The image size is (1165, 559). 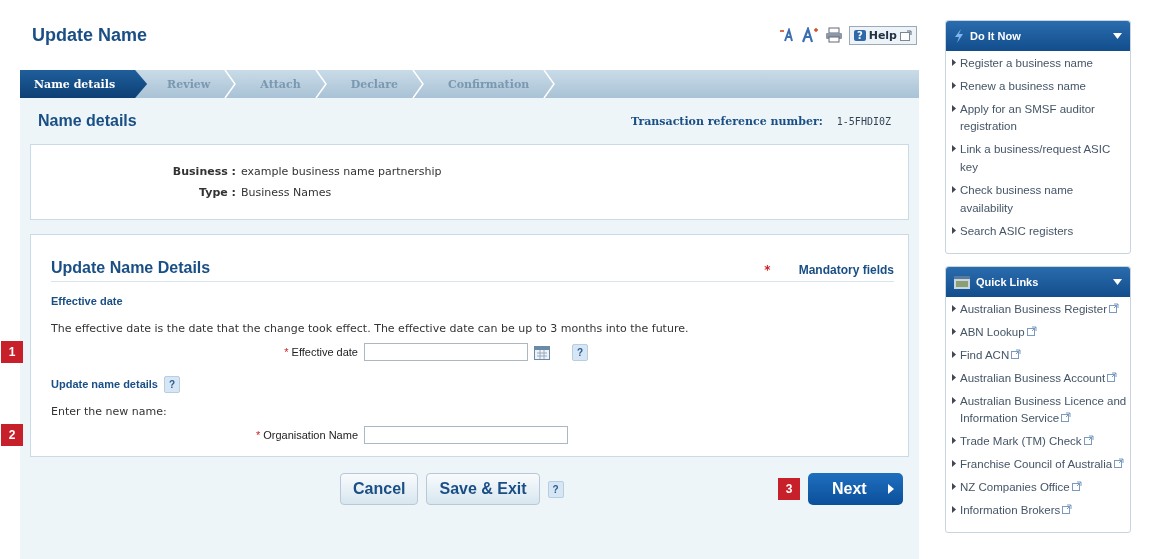 I want to click on step-tab: Name details, so click(x=84, y=84).